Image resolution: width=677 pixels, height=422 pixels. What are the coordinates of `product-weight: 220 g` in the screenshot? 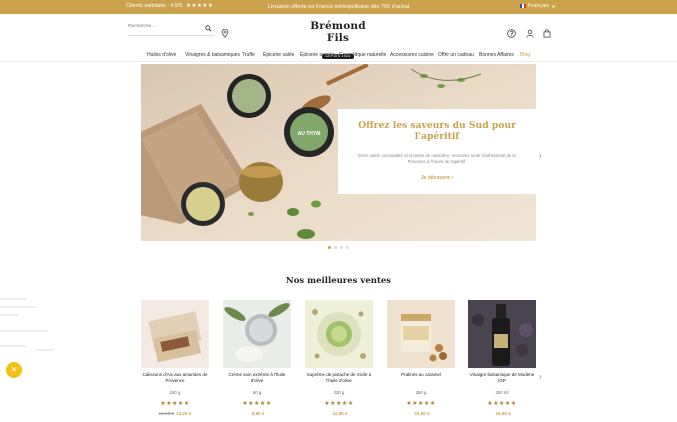 It's located at (339, 392).